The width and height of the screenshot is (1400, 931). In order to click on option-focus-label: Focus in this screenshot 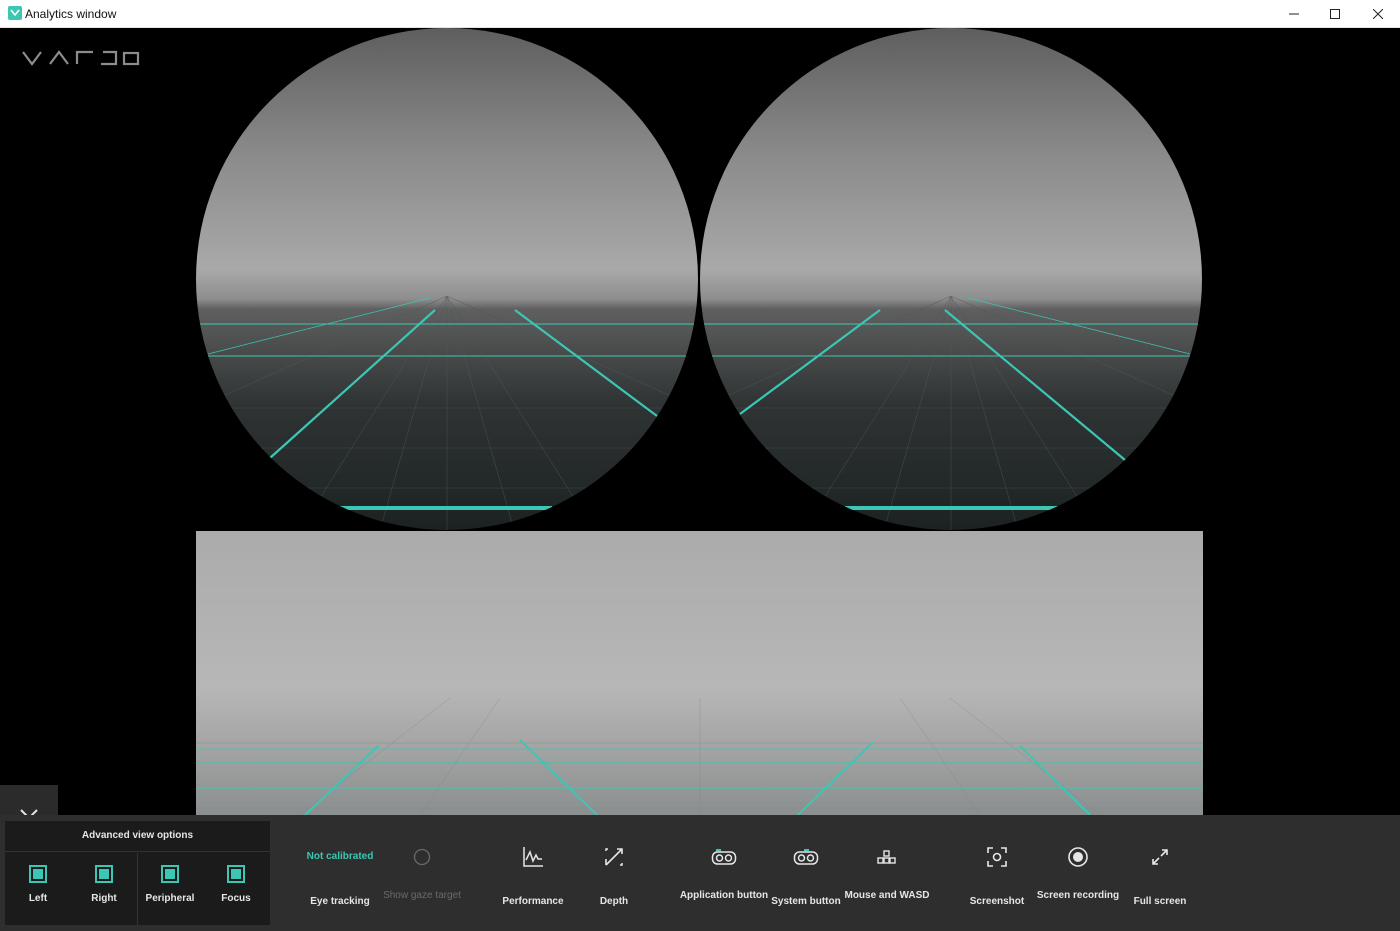, I will do `click(236, 898)`.